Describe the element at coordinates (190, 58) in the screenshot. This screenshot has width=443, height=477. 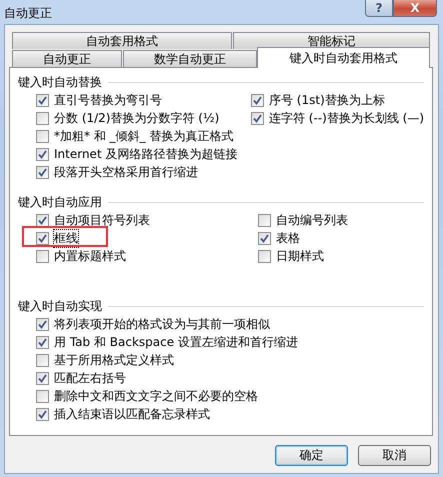
I see `tab: 数学自动更正` at that location.